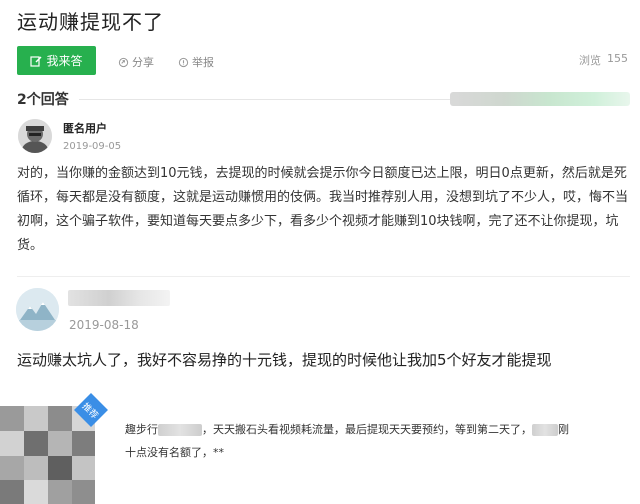 The image size is (640, 504). Describe the element at coordinates (323, 276) in the screenshot. I see `answer-divider` at that location.